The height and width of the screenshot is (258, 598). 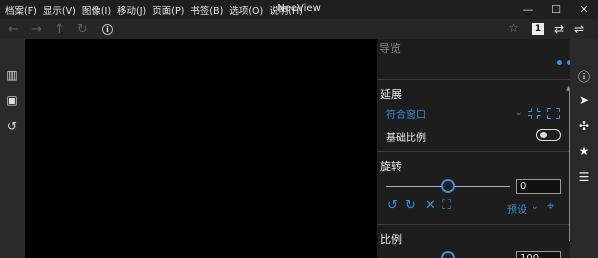 I want to click on scale-slider-thumb, so click(x=448, y=254).